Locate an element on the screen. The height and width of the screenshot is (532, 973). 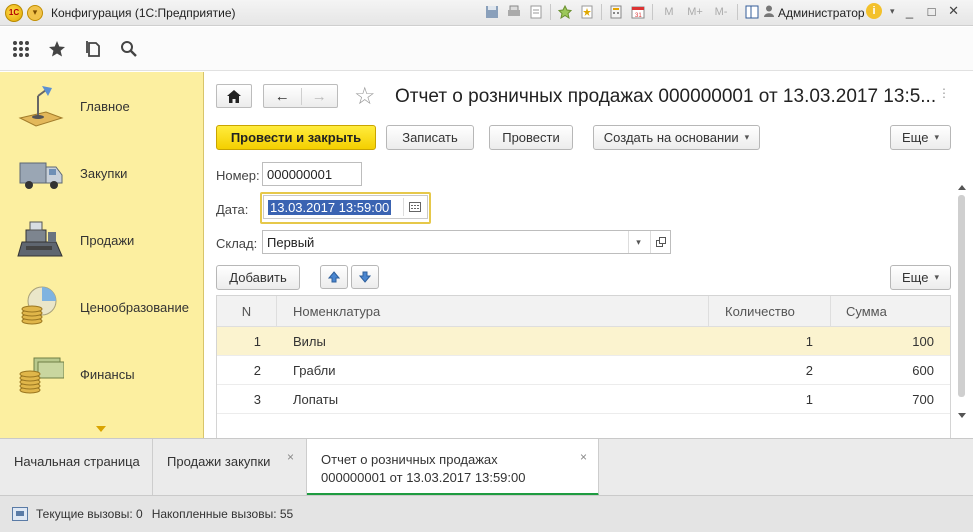
create-based-on-label: Создать на основании is located at coordinates (671, 137).